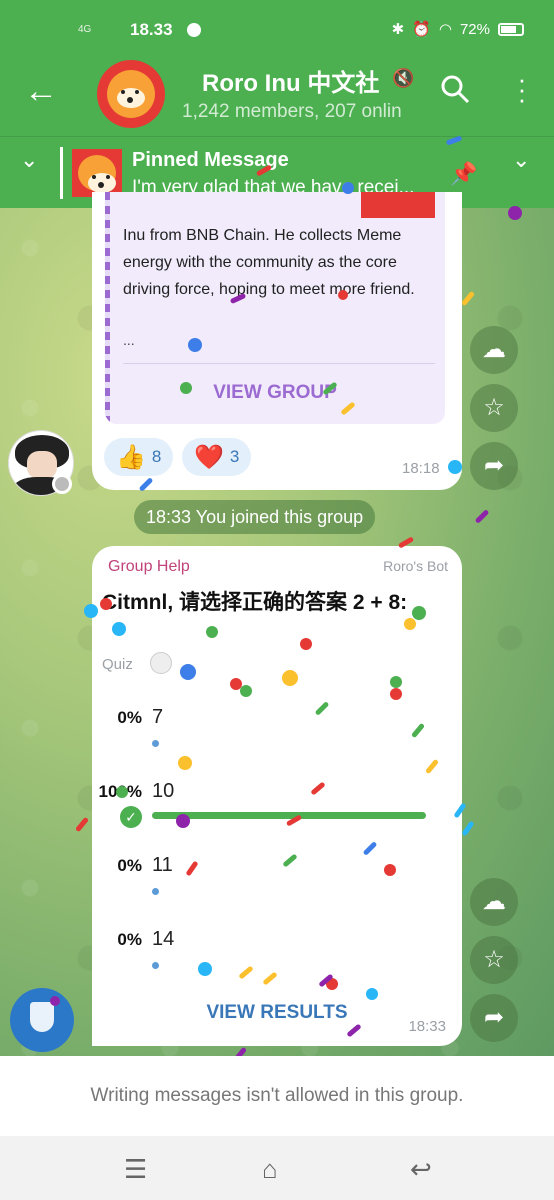 Image resolution: width=554 pixels, height=1200 pixels. Describe the element at coordinates (61, 173) in the screenshot. I see `pinned-indicator-line` at that location.